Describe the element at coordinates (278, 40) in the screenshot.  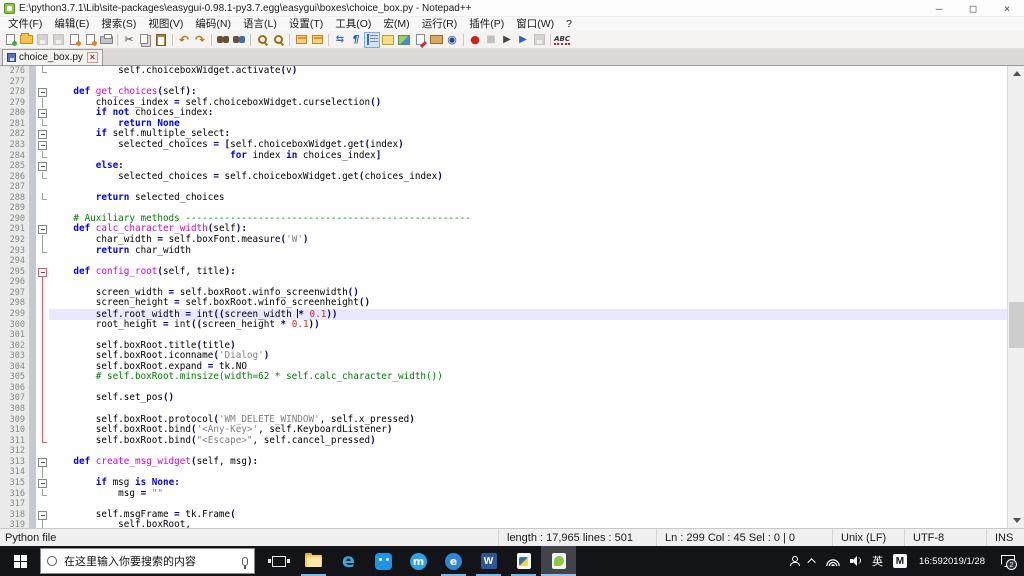
I see `zoom-out-button` at that location.